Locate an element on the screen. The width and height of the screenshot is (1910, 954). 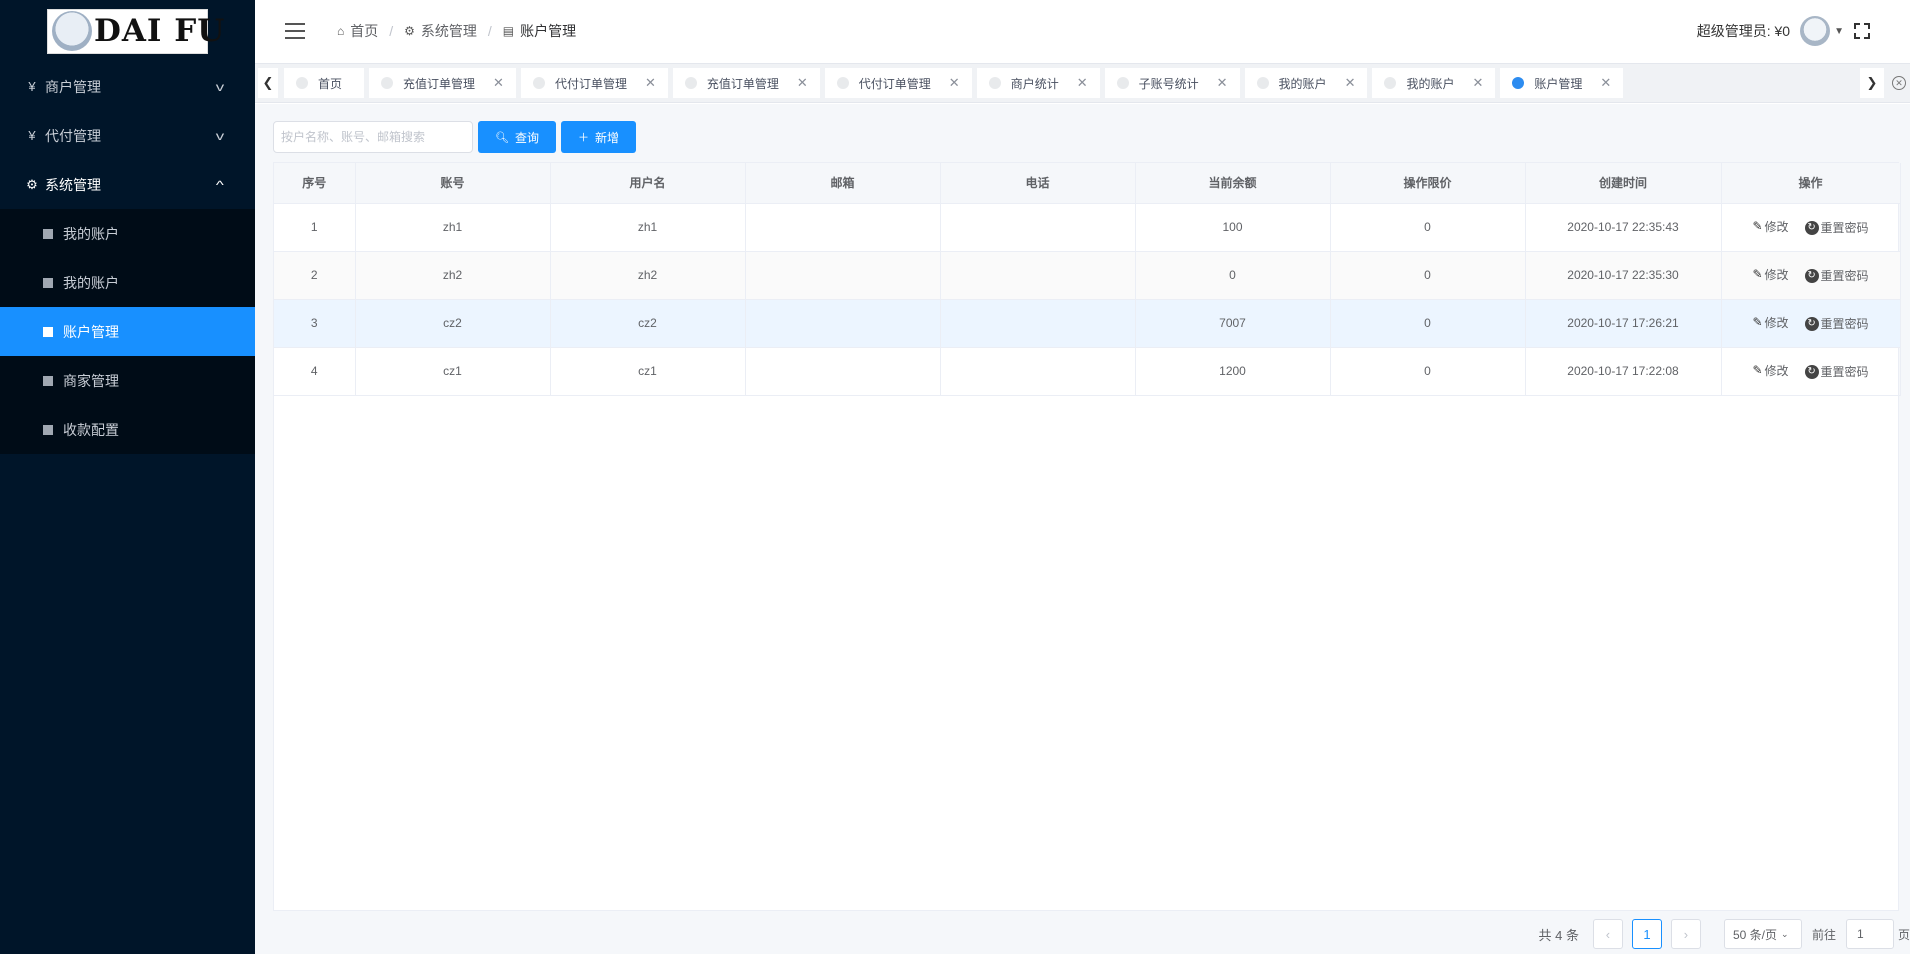
cell-created: 2020-10-17 22:35:30 is located at coordinates (1623, 275).